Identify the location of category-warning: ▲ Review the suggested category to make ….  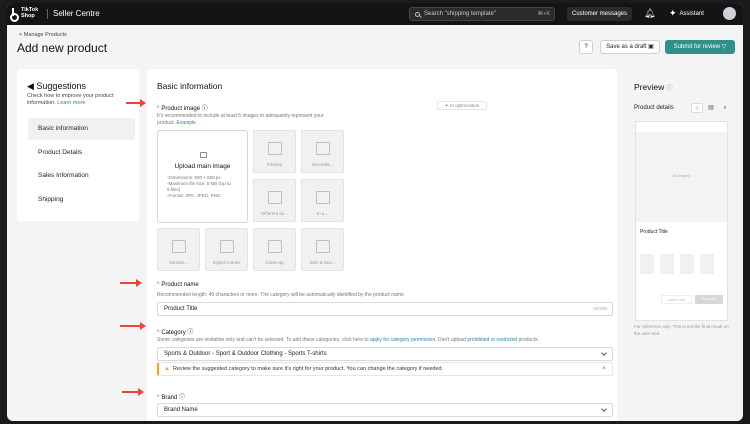
(385, 369).